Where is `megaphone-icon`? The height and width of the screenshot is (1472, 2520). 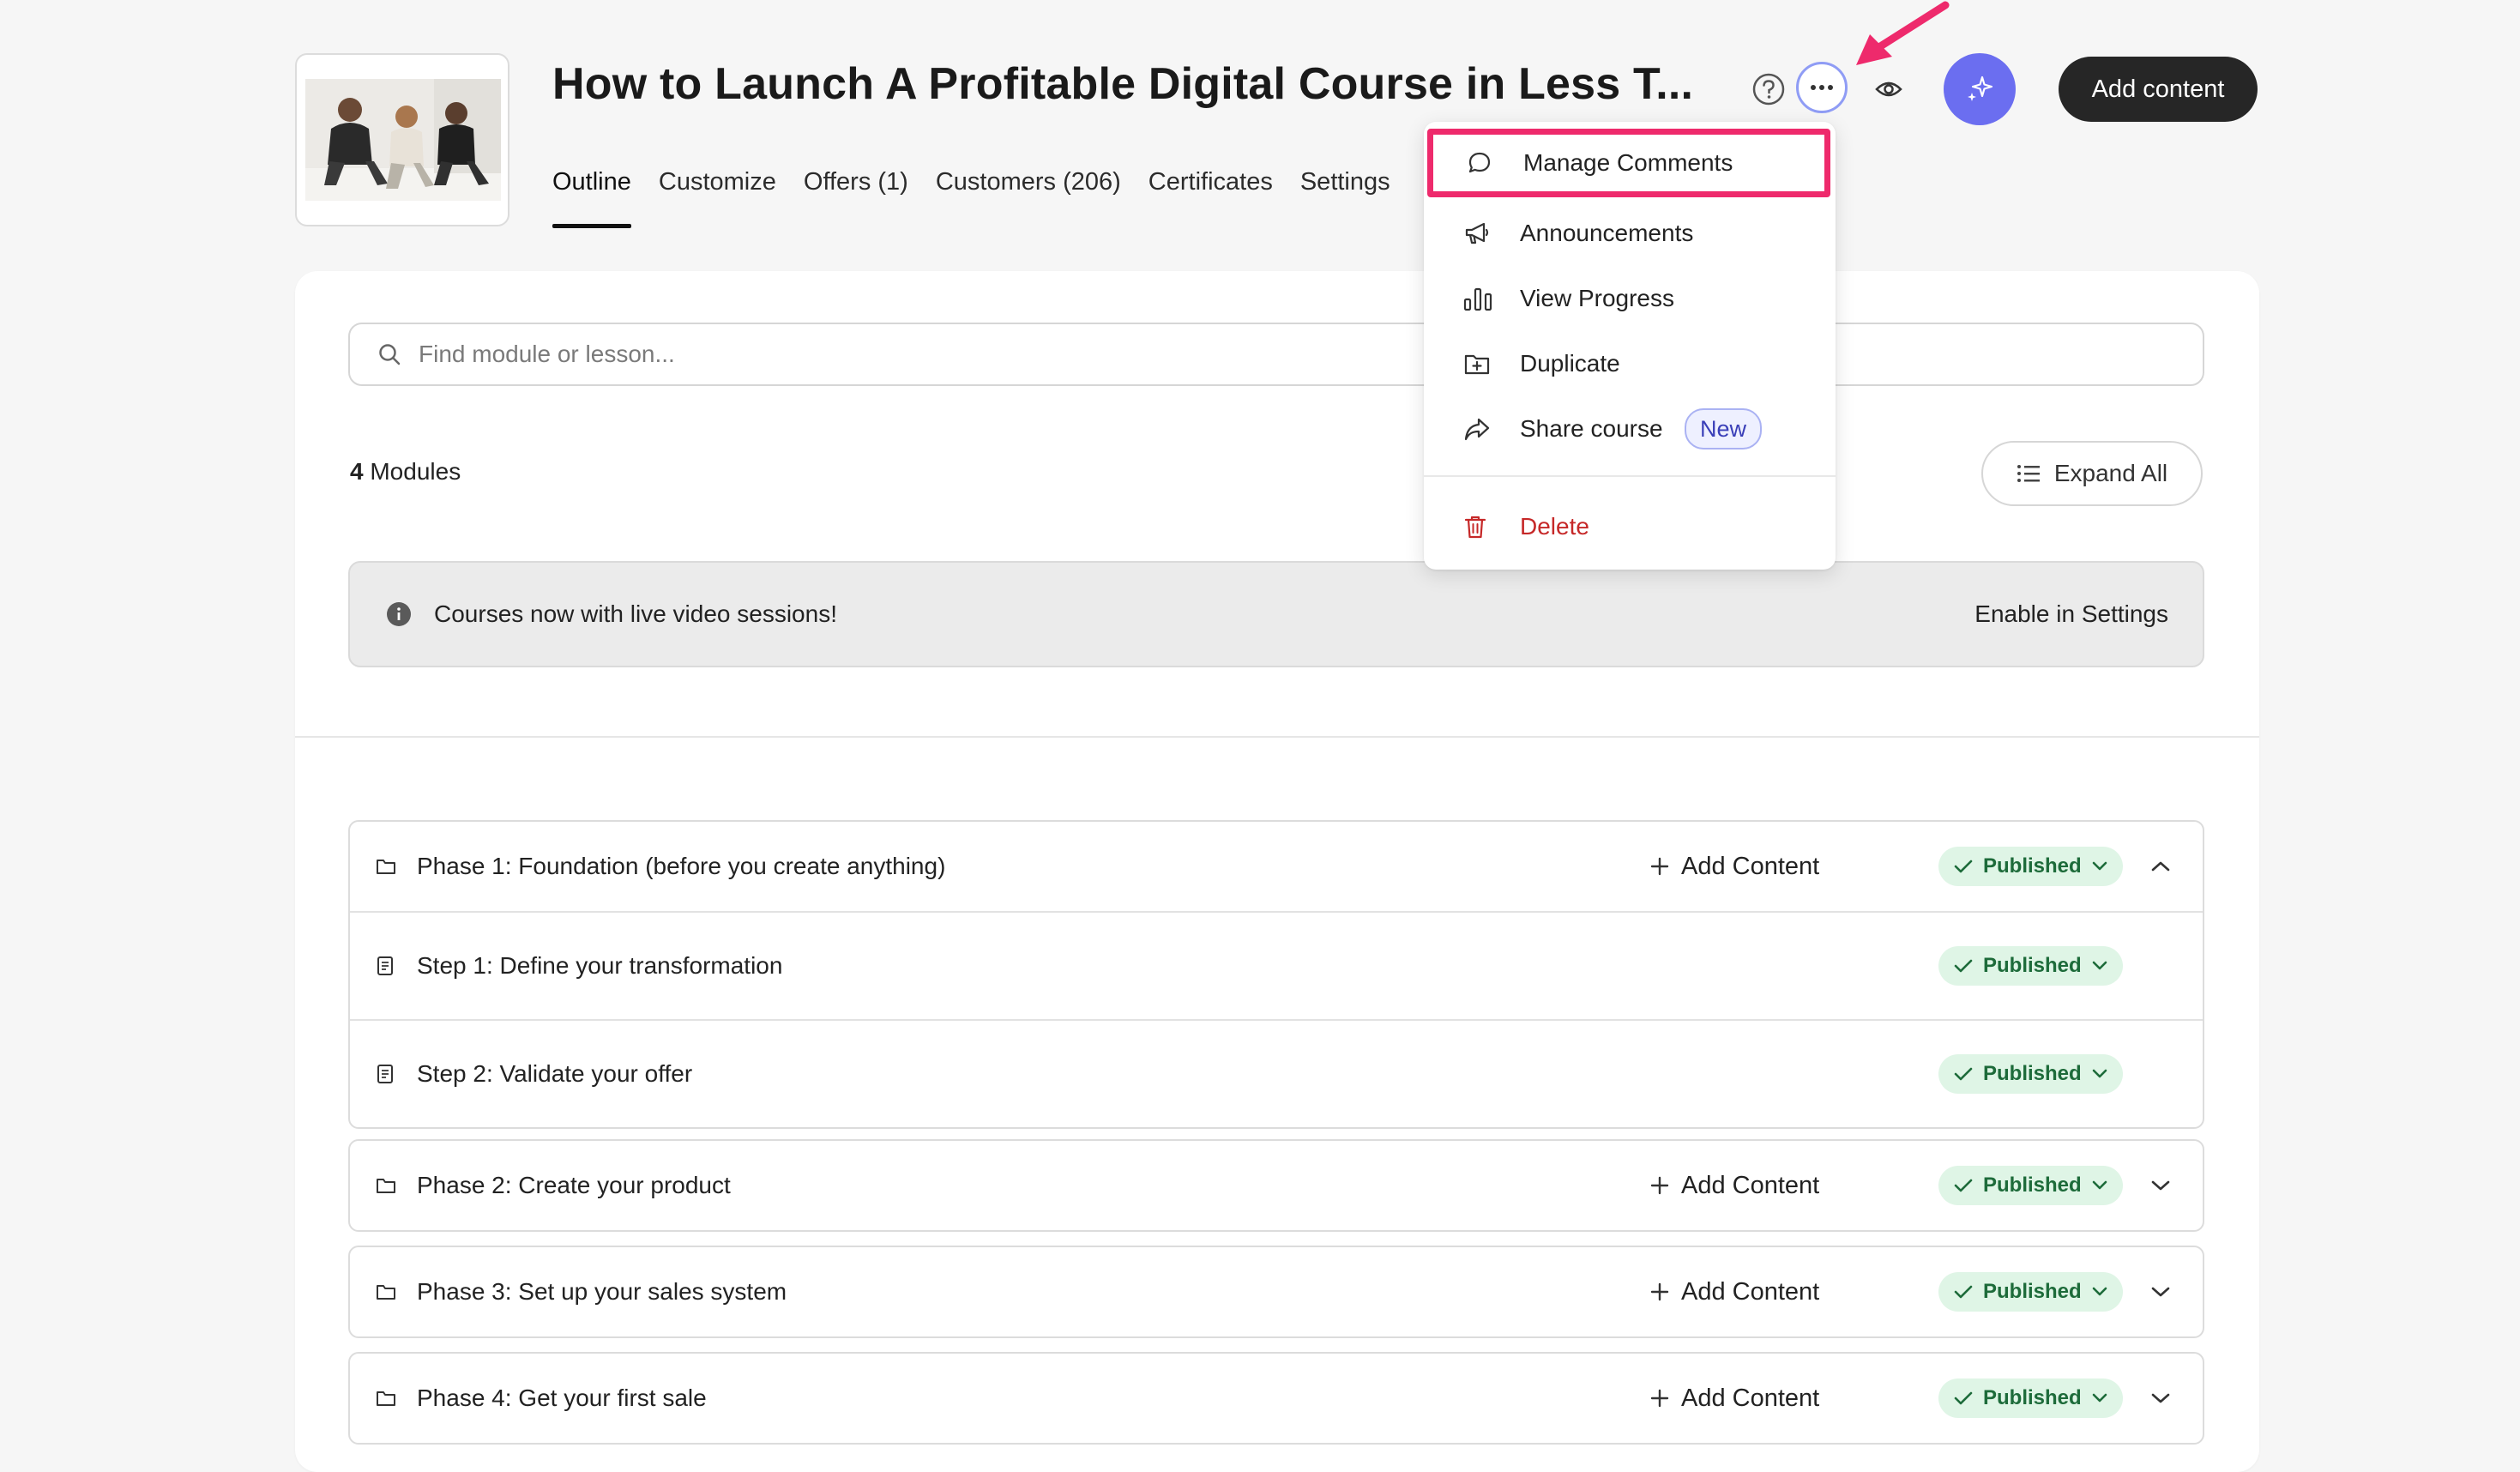
megaphone-icon is located at coordinates (1477, 233).